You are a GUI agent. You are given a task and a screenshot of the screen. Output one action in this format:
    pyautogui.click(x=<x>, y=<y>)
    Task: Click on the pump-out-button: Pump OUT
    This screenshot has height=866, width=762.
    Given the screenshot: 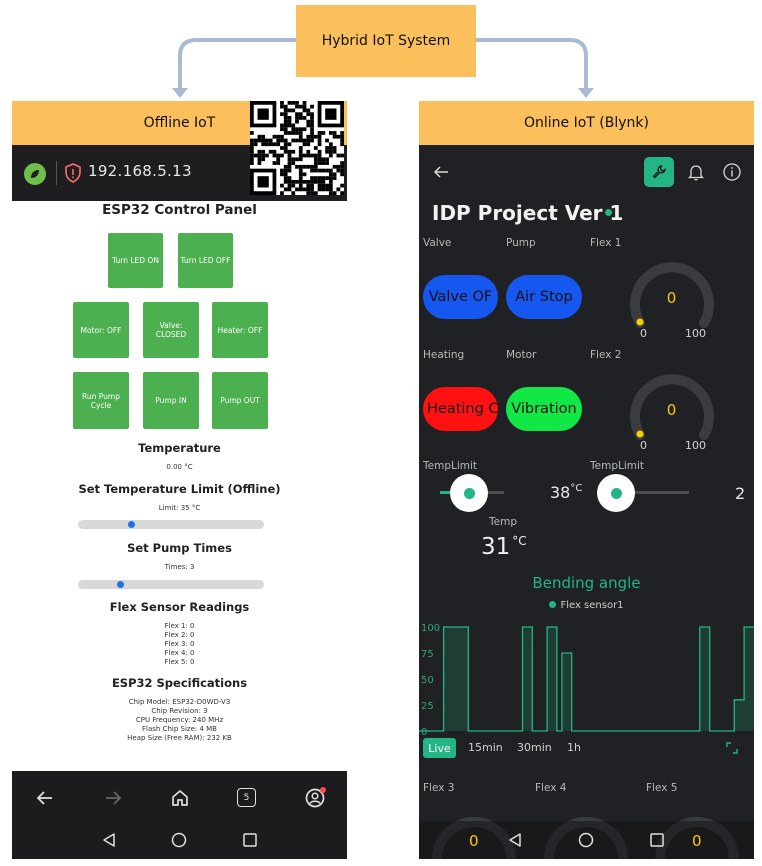 What is the action you would take?
    pyautogui.click(x=240, y=400)
    